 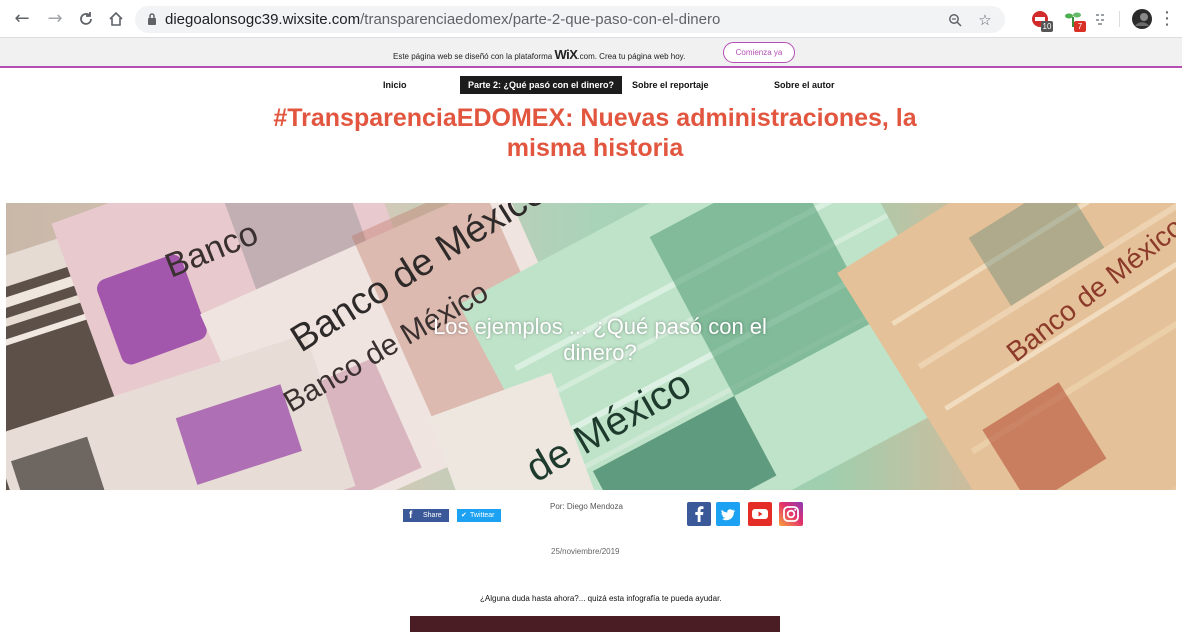 What do you see at coordinates (670, 85) in the screenshot?
I see `nav-item-sobre-reportaje: Sobre el reportaje` at bounding box center [670, 85].